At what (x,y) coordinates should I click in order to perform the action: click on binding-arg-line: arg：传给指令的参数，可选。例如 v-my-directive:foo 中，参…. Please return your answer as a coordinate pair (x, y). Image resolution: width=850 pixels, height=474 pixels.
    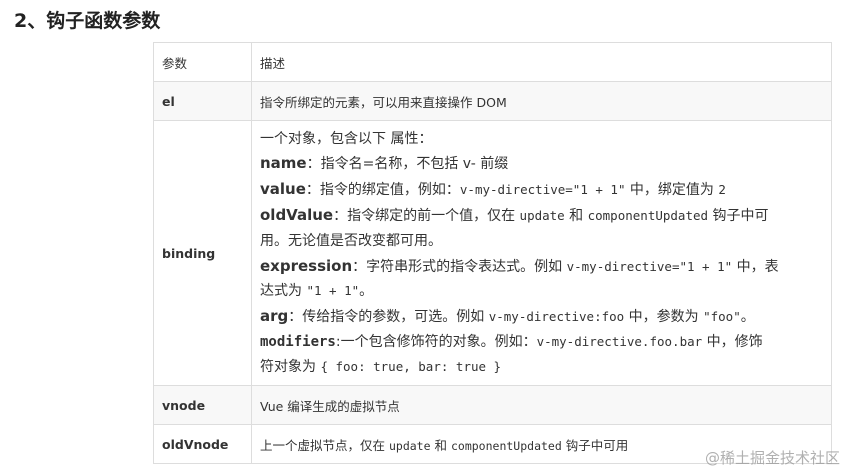
    Looking at the image, I should click on (545, 317).